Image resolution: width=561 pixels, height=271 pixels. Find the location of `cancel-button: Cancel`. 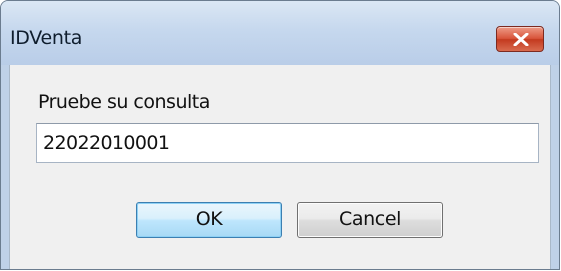

cancel-button: Cancel is located at coordinates (370, 220).